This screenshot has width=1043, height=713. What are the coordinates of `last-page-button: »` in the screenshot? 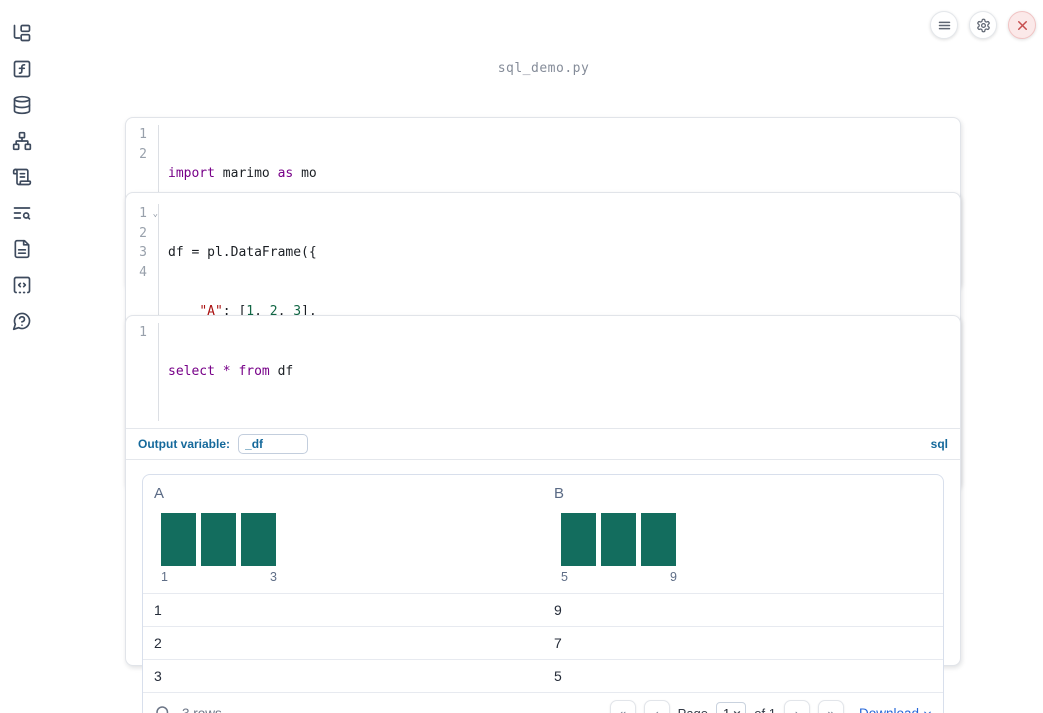 It's located at (830, 706).